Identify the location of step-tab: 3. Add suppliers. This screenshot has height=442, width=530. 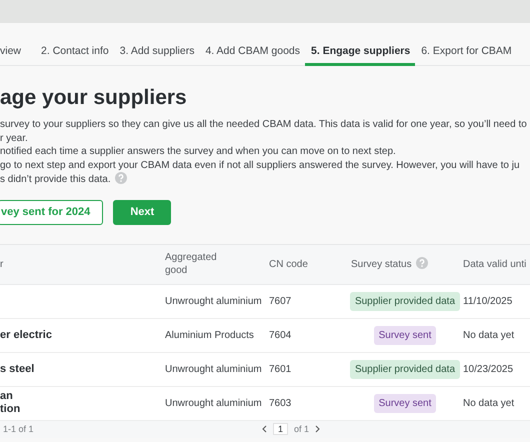
(157, 55).